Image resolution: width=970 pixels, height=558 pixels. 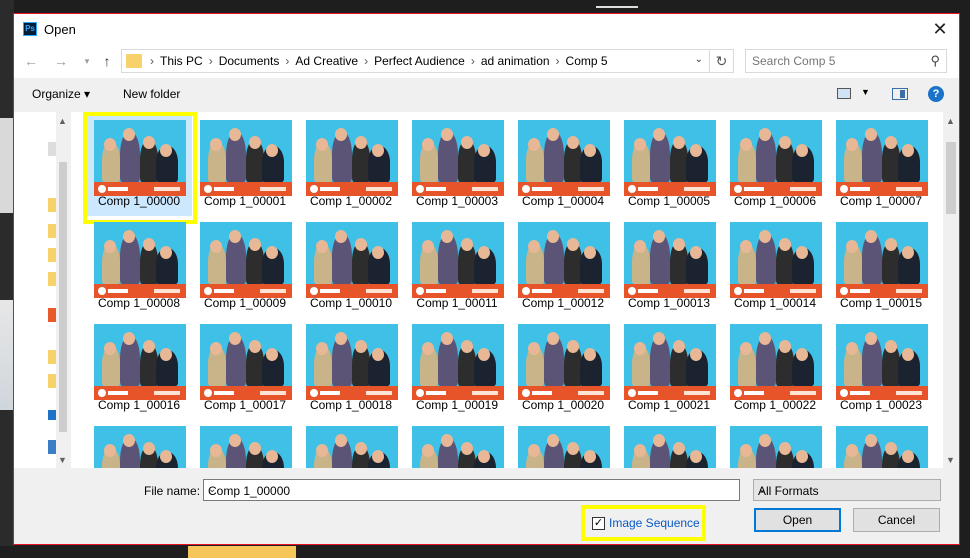 What do you see at coordinates (950, 460) in the screenshot?
I see `scroll-down-icon: ▼` at bounding box center [950, 460].